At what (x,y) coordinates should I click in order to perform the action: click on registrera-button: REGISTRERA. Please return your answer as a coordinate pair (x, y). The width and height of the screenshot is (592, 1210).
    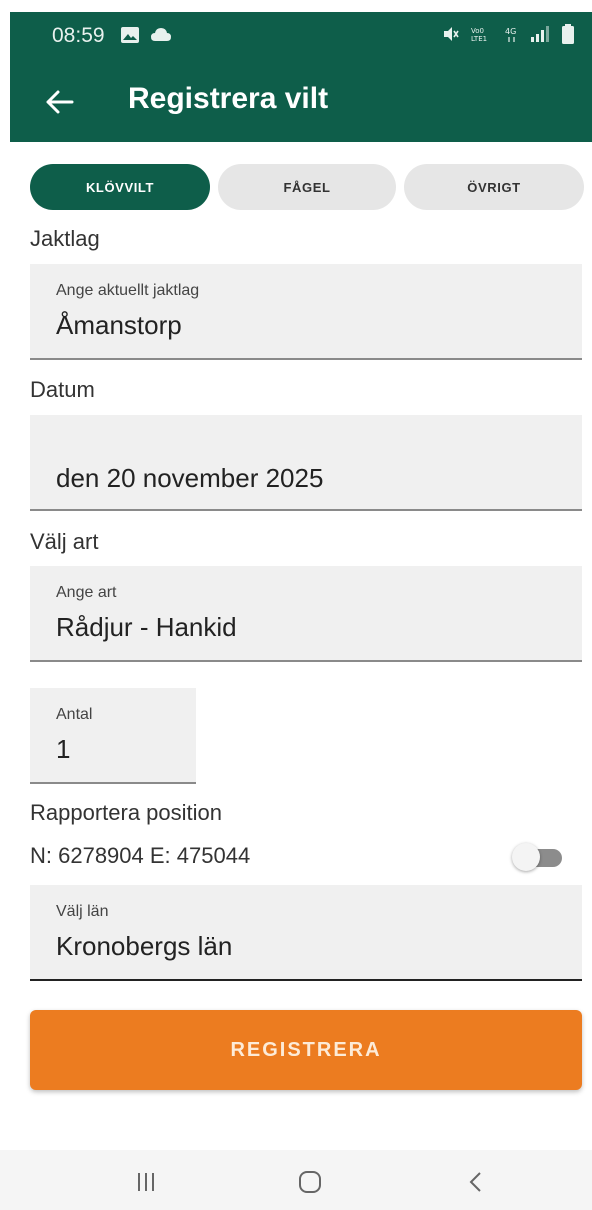
    Looking at the image, I should click on (306, 1050).